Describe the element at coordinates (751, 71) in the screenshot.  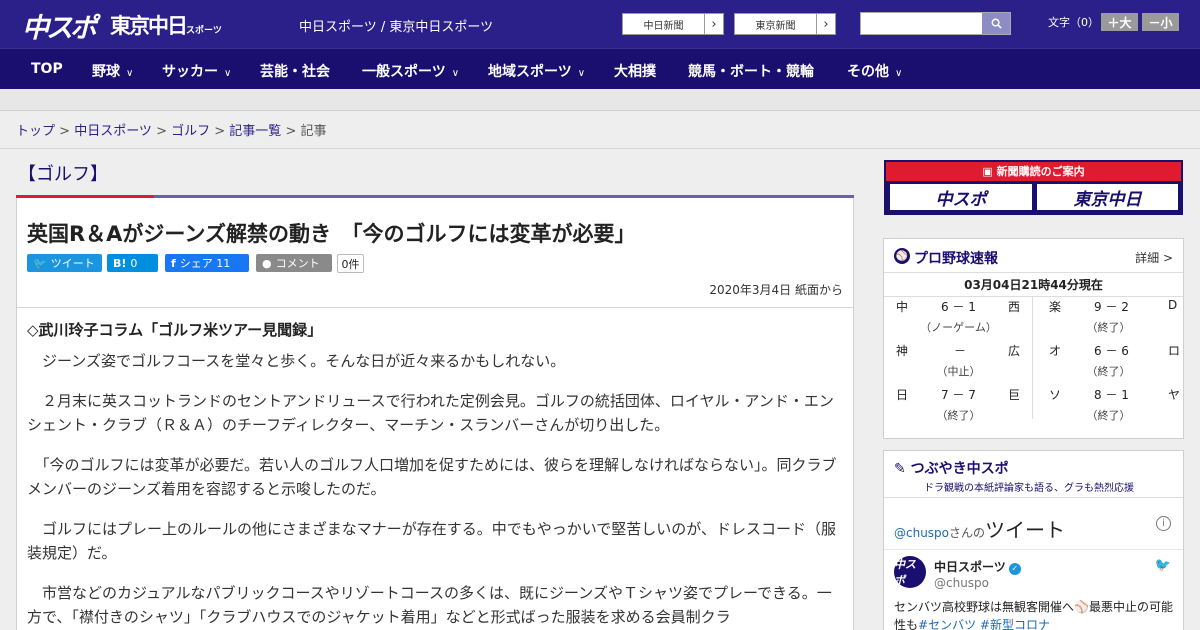
I see `nav-racing: 競馬・ボート・競輪` at that location.